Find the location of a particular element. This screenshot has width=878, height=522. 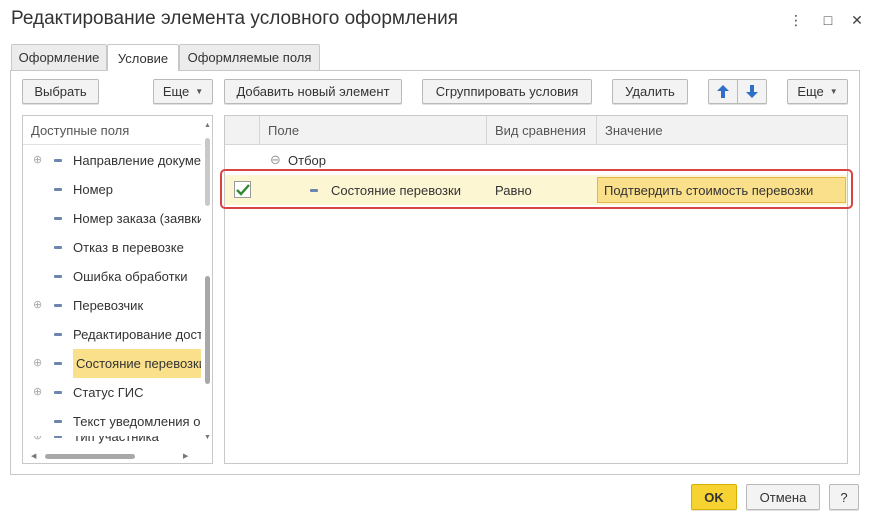

right-more-button: Еще ▼ is located at coordinates (817, 91).